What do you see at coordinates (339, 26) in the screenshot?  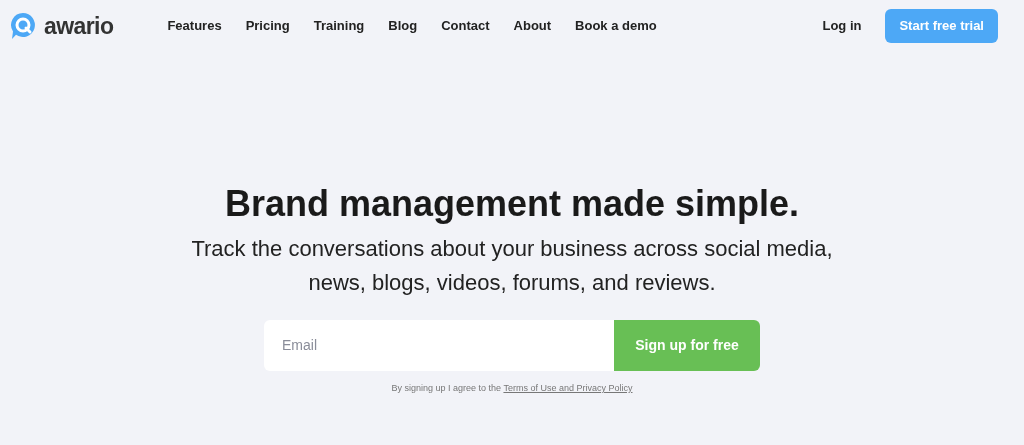 I see `nav-link: Training` at bounding box center [339, 26].